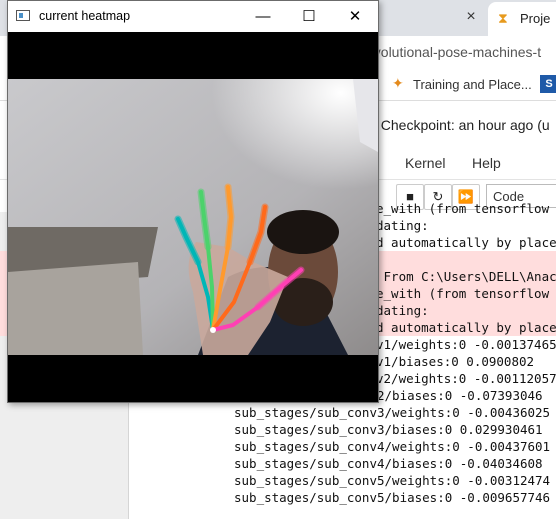 The height and width of the screenshot is (519, 556). I want to click on maximize-button: ☐, so click(309, 16).